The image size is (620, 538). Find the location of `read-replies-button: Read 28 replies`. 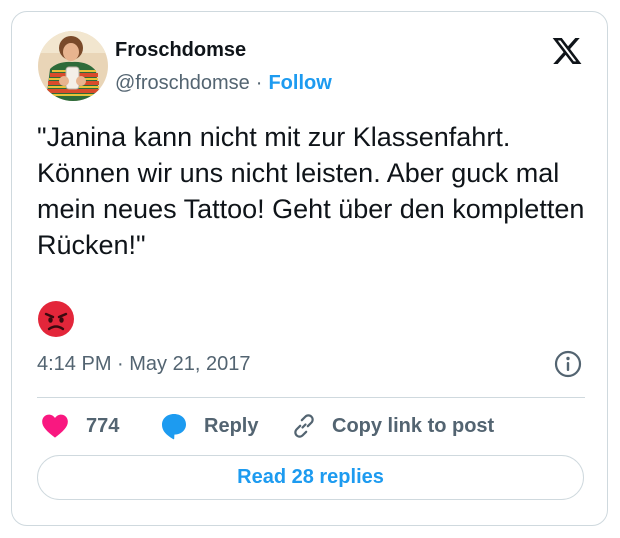

read-replies-button: Read 28 replies is located at coordinates (310, 477).